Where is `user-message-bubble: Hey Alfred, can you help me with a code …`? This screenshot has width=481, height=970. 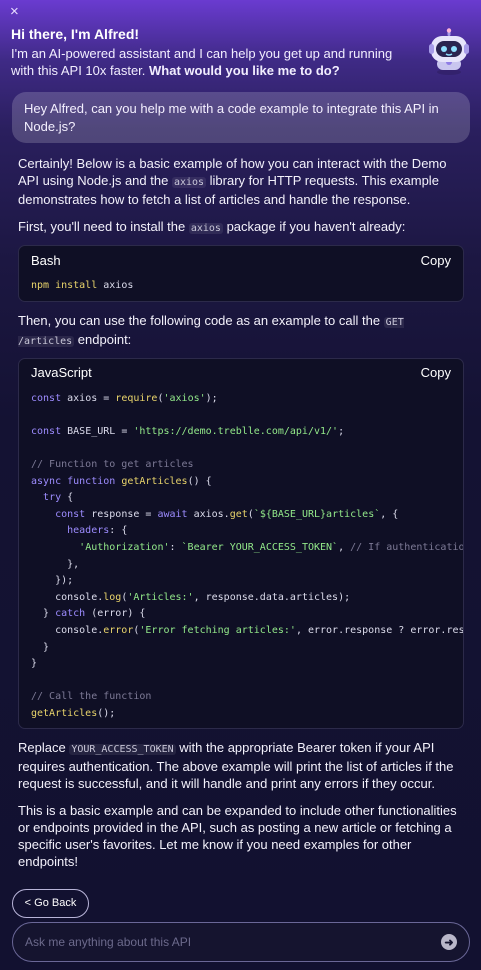
user-message-bubble: Hey Alfred, can you help me with a code … is located at coordinates (241, 117).